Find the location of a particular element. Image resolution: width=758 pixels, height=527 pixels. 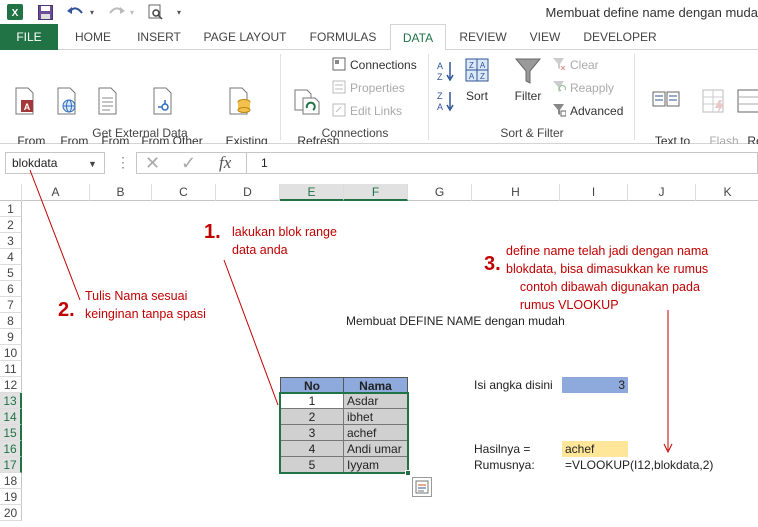

arrow-to-table is located at coordinates (251, 332).